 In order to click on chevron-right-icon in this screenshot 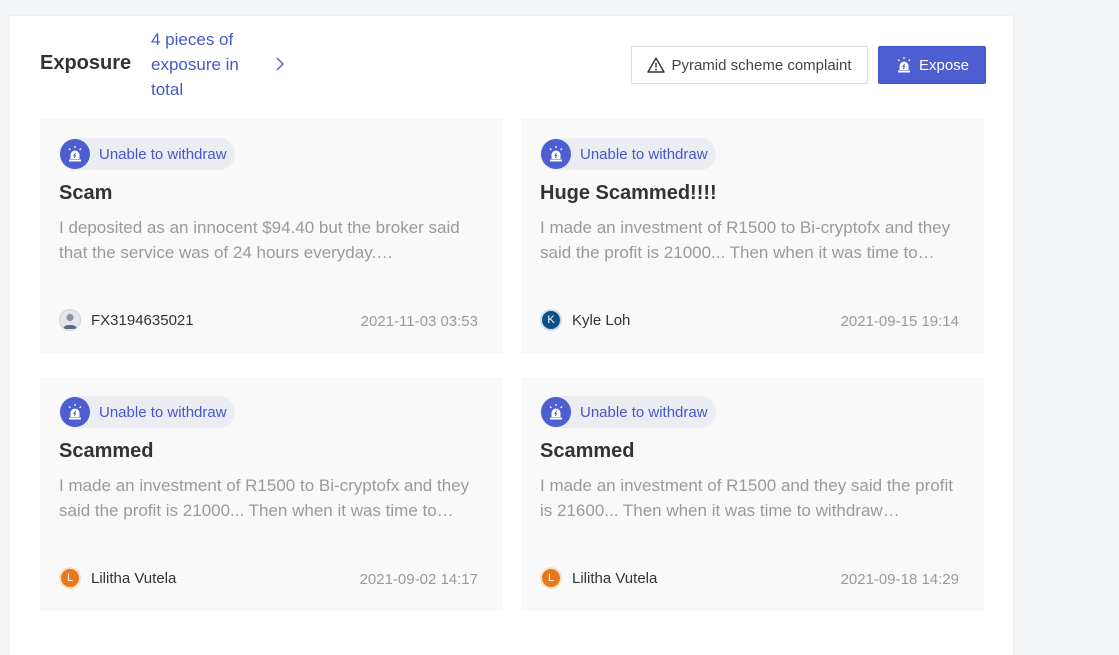, I will do `click(280, 64)`.